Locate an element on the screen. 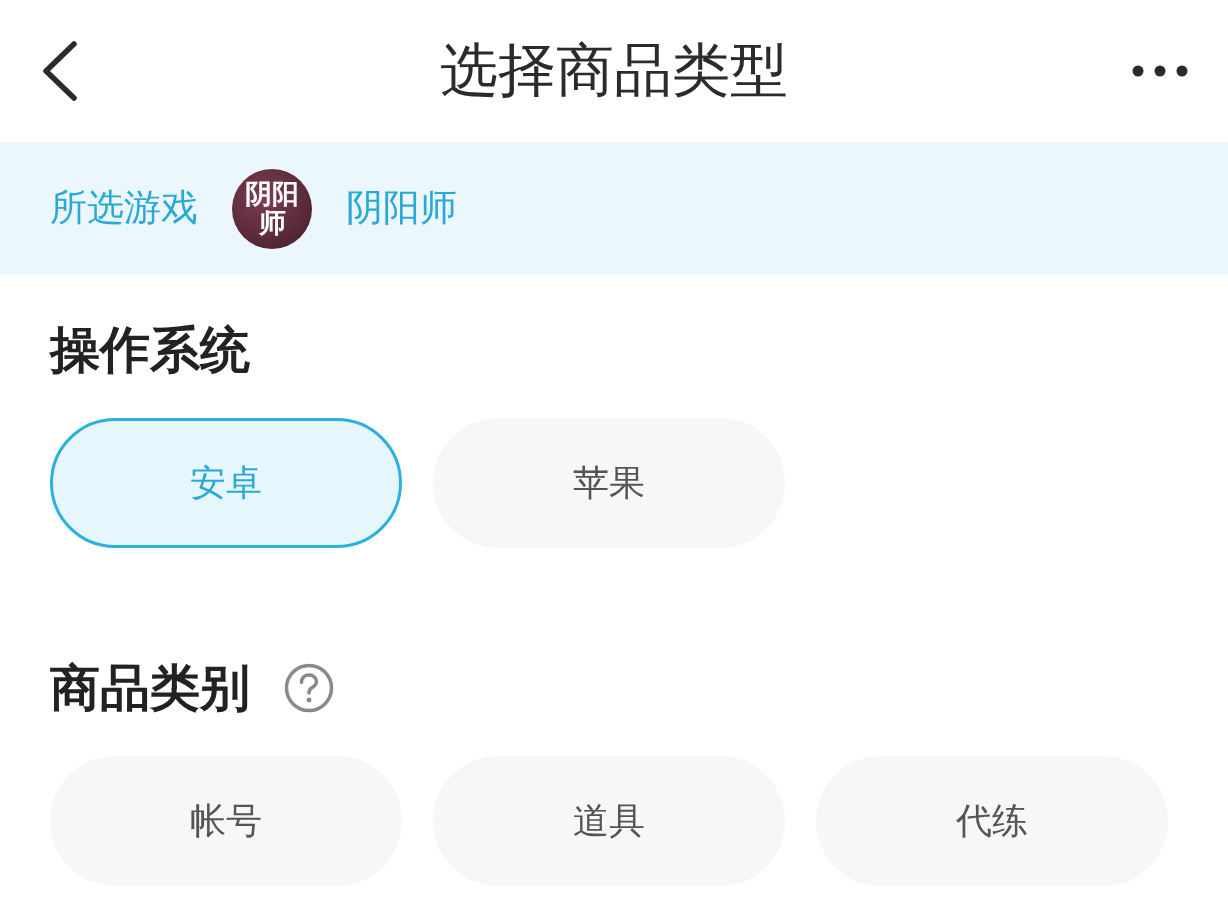 The width and height of the screenshot is (1228, 917). more-icon is located at coordinates (1160, 71).